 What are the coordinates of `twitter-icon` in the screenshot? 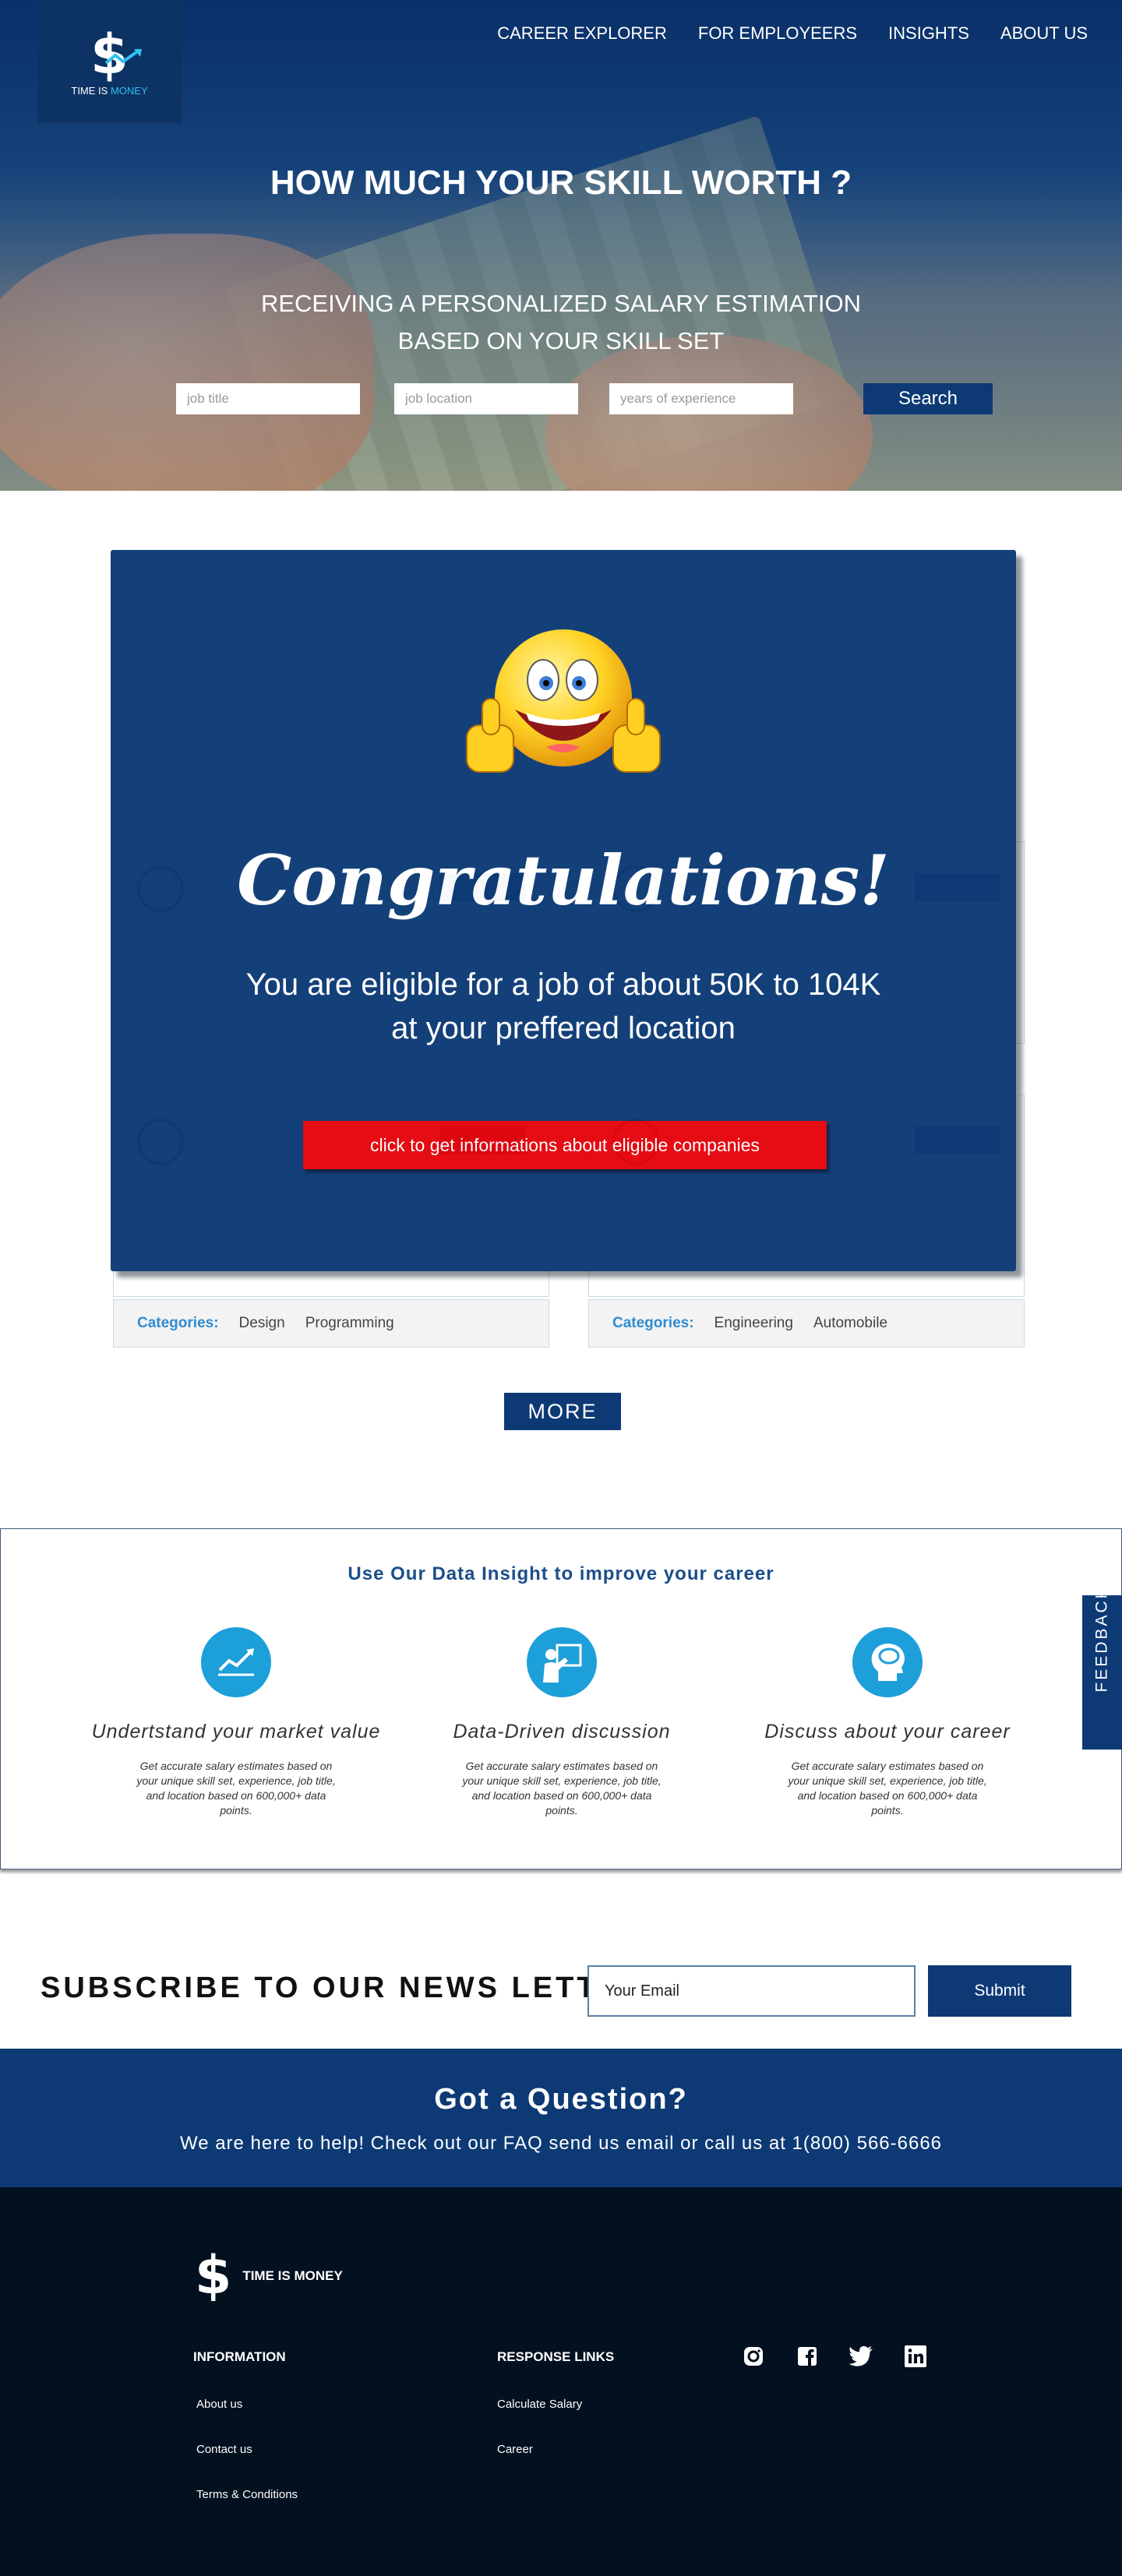 It's located at (861, 2356).